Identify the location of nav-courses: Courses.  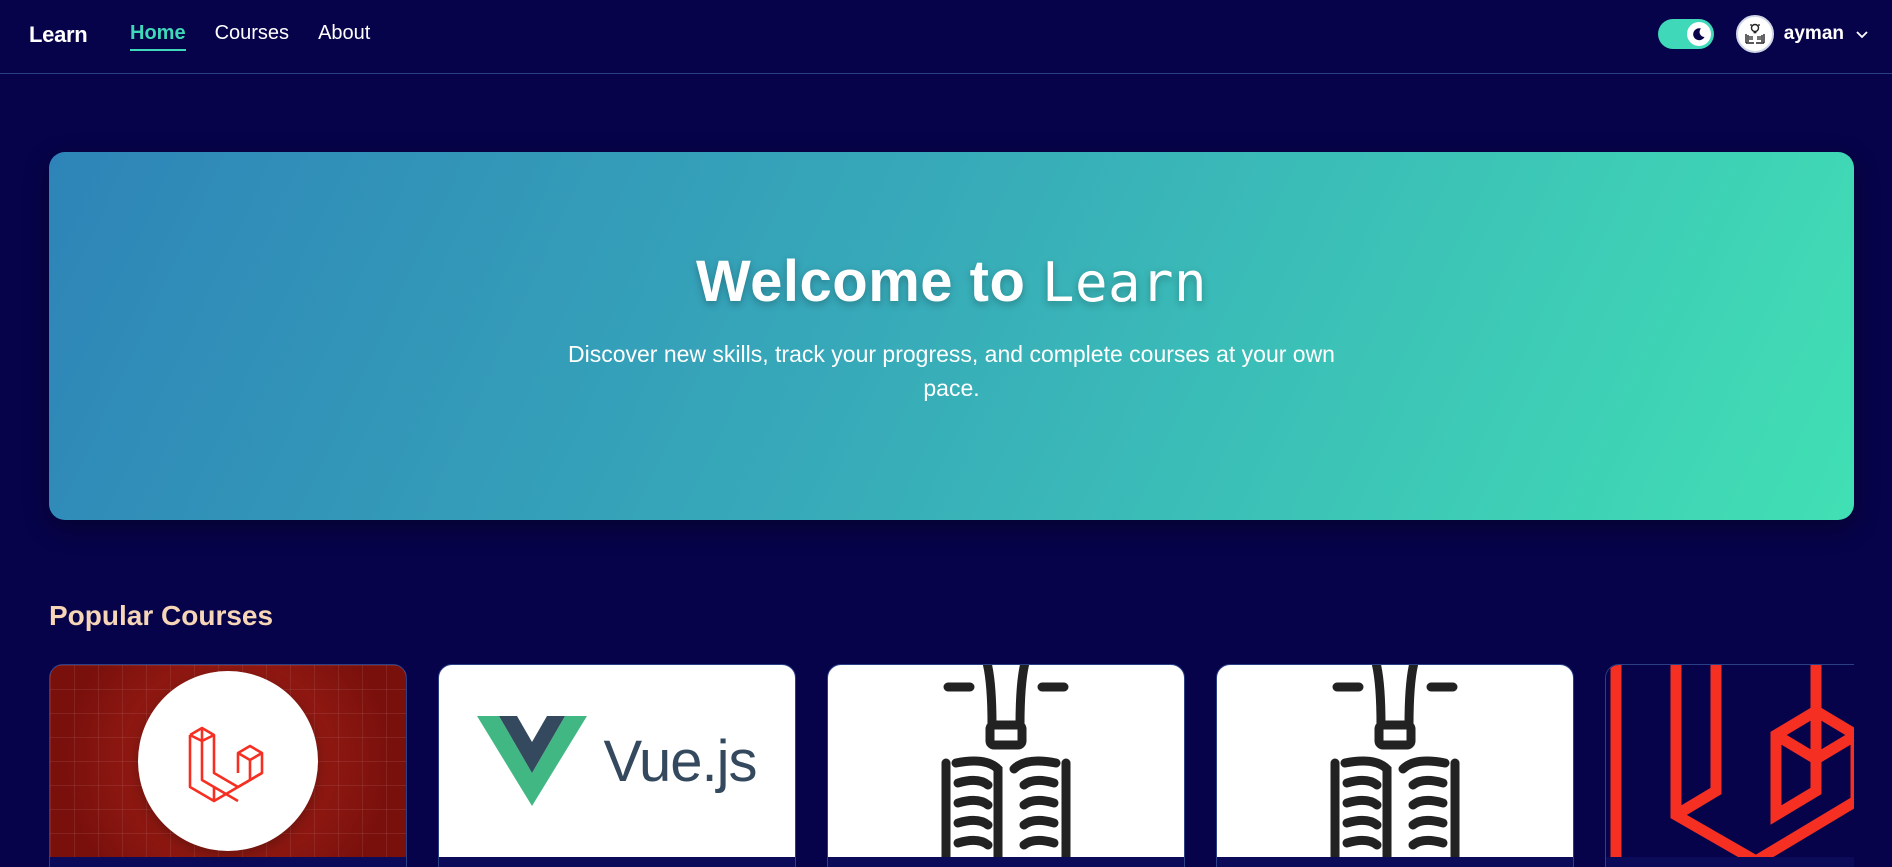
(252, 36).